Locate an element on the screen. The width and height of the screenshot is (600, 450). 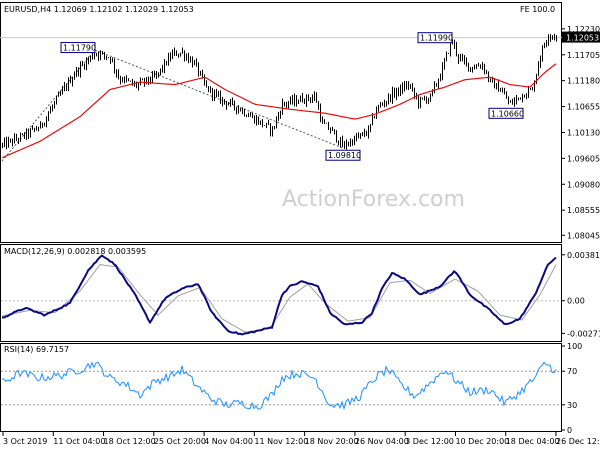
price-tick-label: 1.09605 is located at coordinates (583, 158).